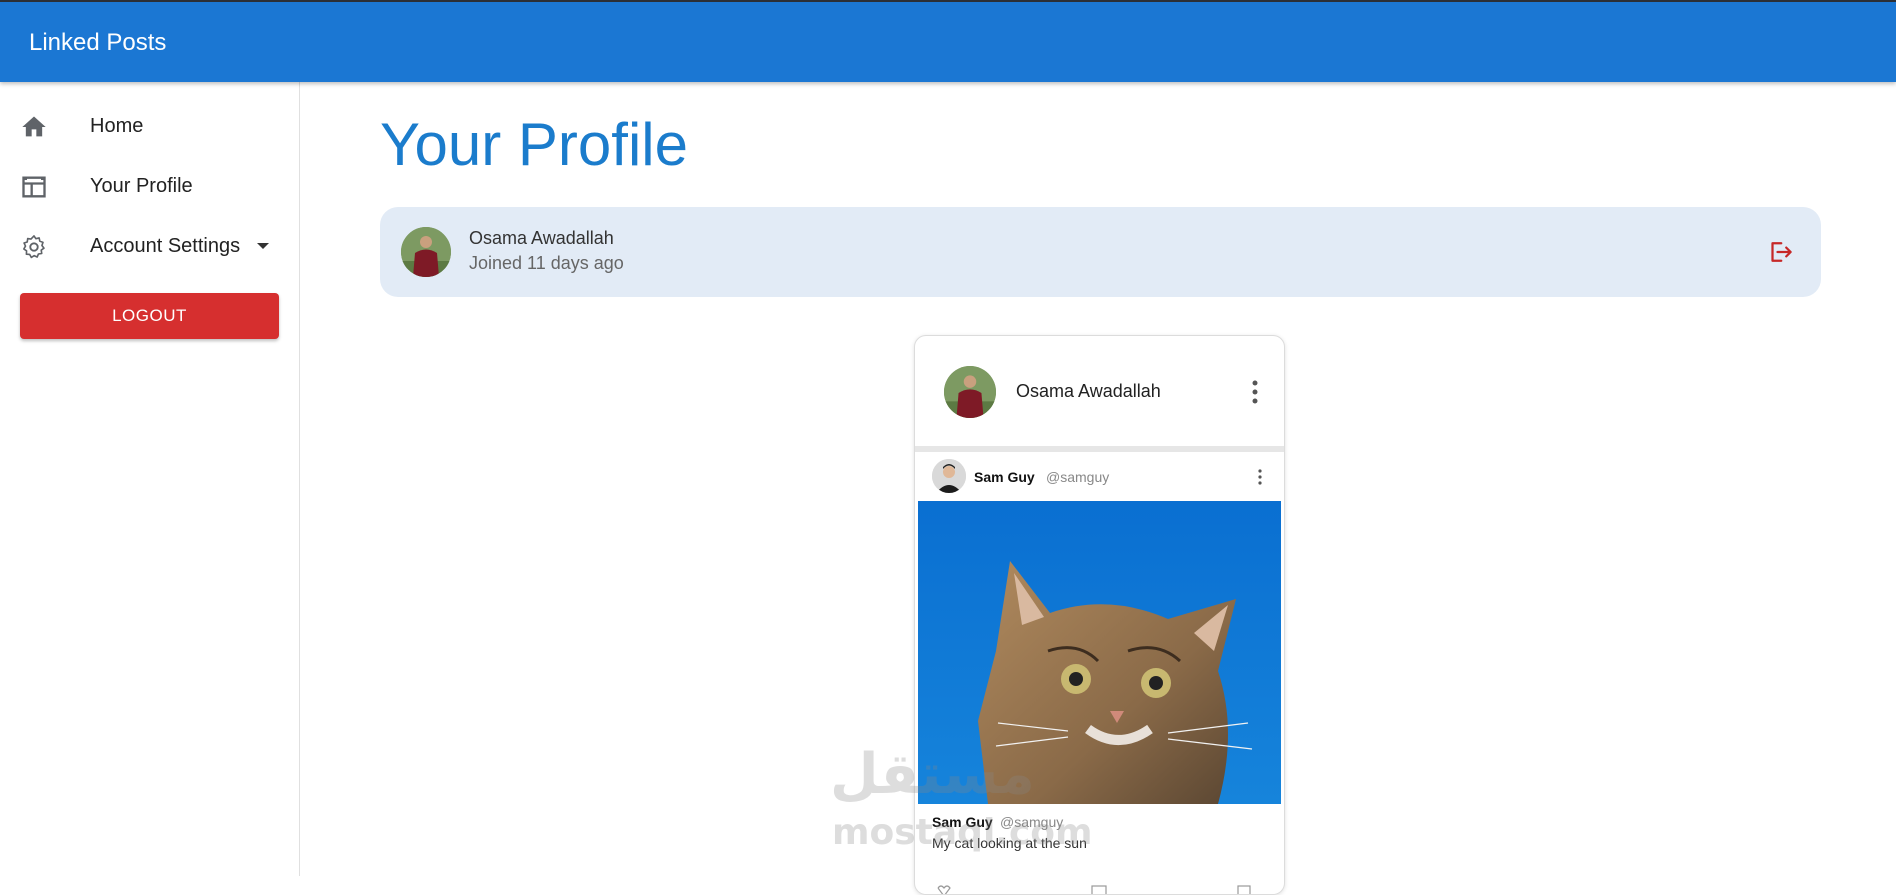  What do you see at coordinates (1032, 822) in the screenshot?
I see `embed-caption-author-handle: @samguy` at bounding box center [1032, 822].